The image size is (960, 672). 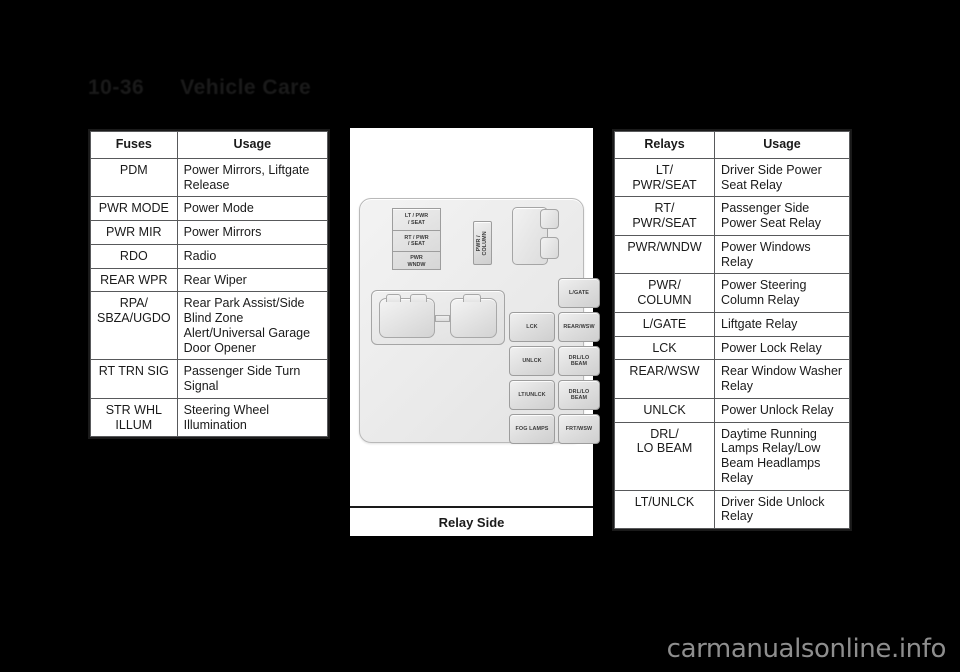 What do you see at coordinates (134, 256) in the screenshot?
I see `fuse-name-cell: RDO` at bounding box center [134, 256].